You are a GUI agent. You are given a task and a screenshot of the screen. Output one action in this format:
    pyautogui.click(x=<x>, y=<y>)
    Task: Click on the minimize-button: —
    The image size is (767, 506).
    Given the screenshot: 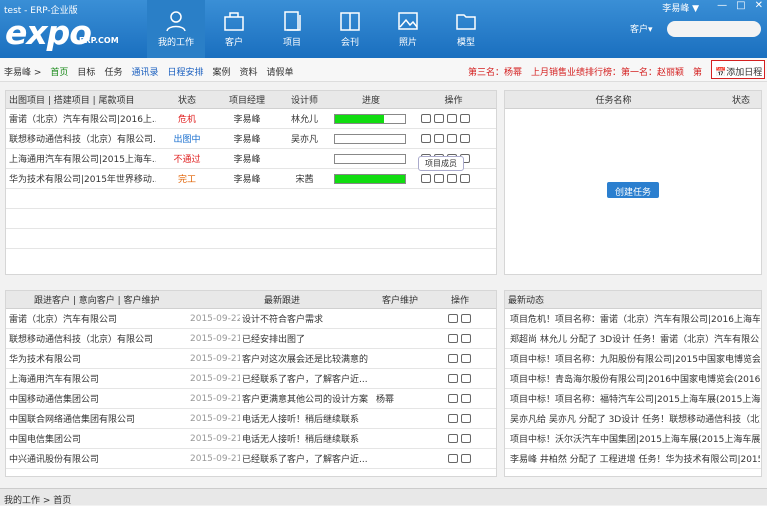 What is the action you would take?
    pyautogui.click(x=722, y=5)
    